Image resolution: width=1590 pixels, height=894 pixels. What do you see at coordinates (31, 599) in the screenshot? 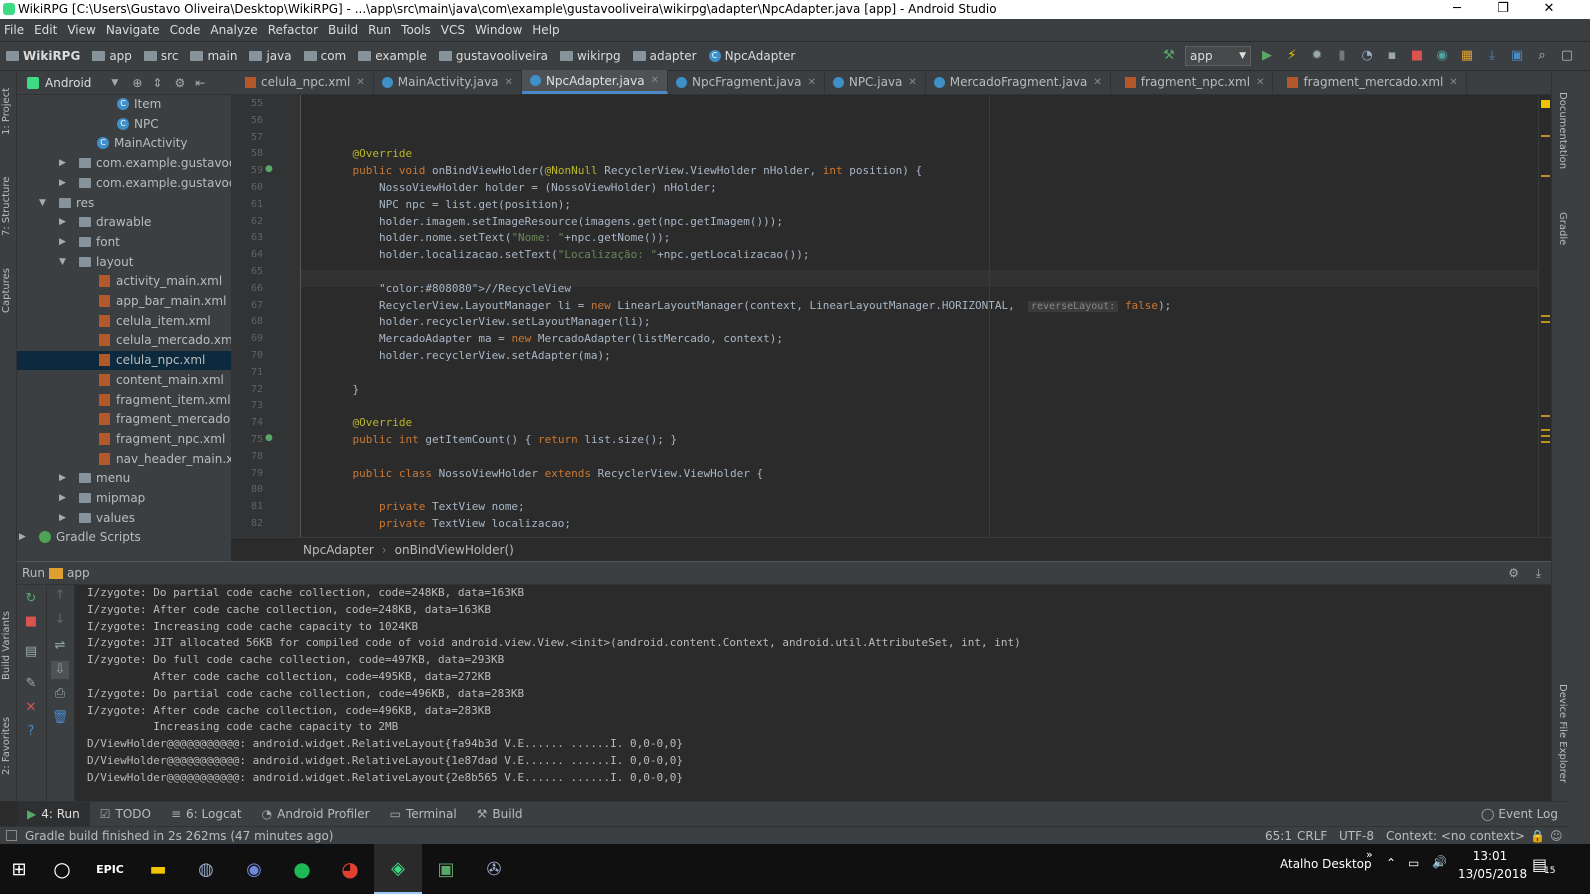
I see `rerun-icon: ↻` at bounding box center [31, 599].